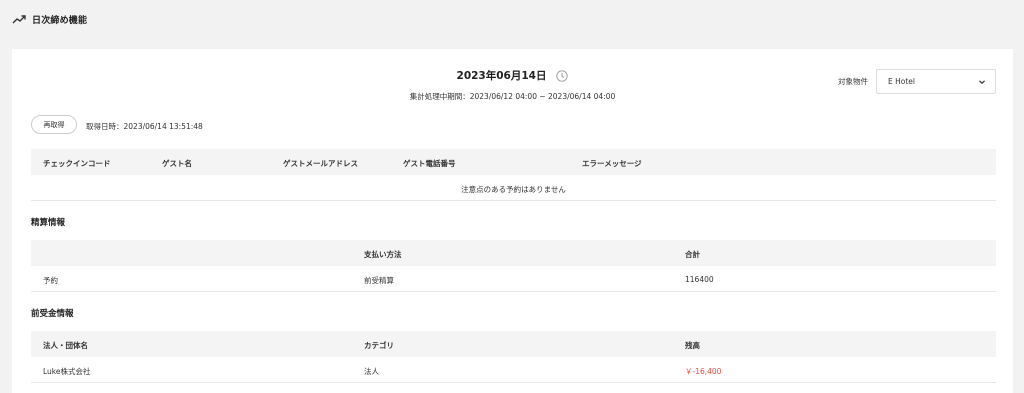 The image size is (1024, 393). What do you see at coordinates (19, 19) in the screenshot?
I see `trending-up-icon` at bounding box center [19, 19].